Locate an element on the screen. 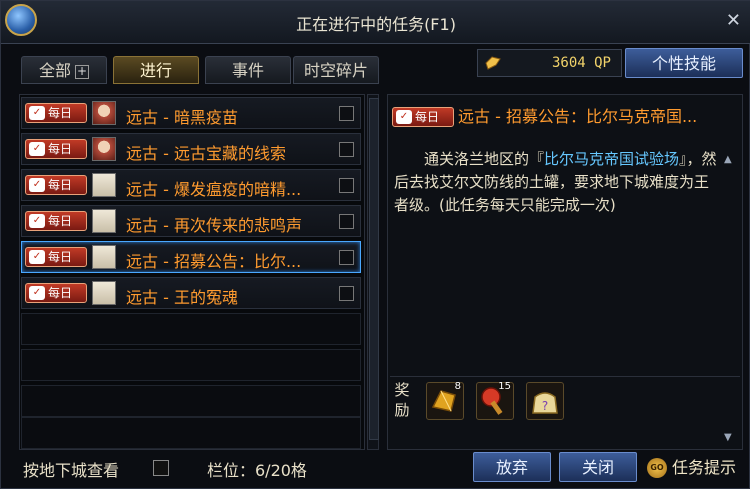 The image size is (750, 489). scrollbar-thumb is located at coordinates (374, 269).